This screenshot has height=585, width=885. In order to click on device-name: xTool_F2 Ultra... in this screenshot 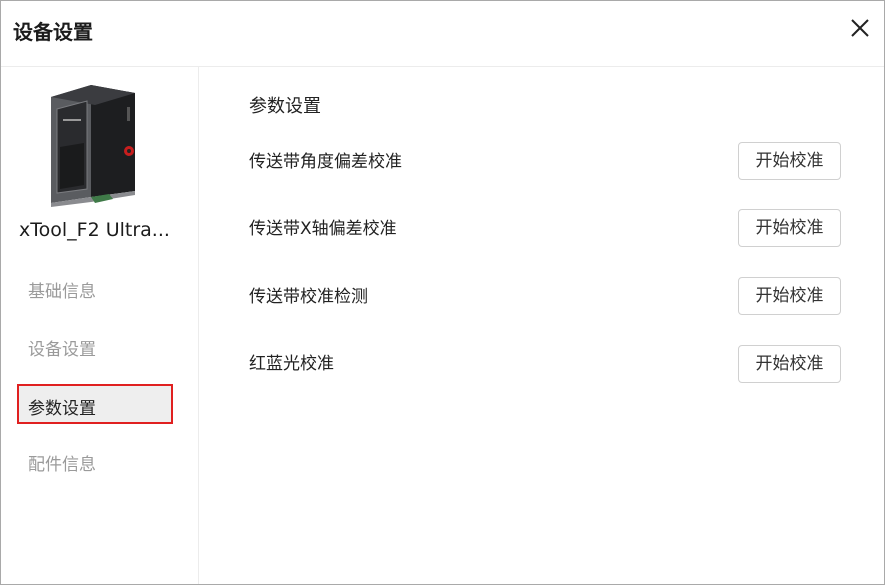, I will do `click(94, 230)`.